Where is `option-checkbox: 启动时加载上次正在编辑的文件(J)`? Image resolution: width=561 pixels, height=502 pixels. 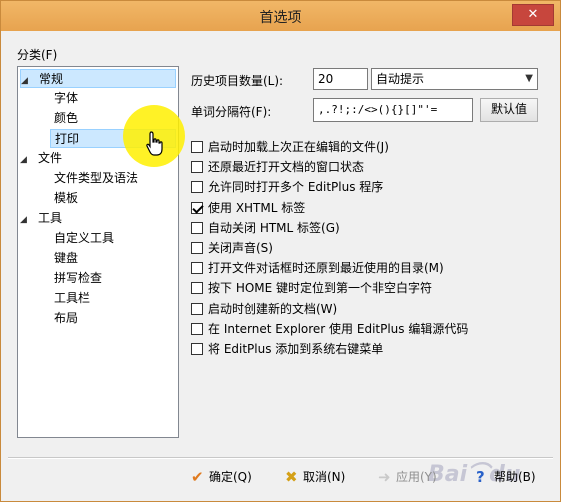 option-checkbox: 启动时加载上次正在编辑的文件(J) is located at coordinates (290, 148).